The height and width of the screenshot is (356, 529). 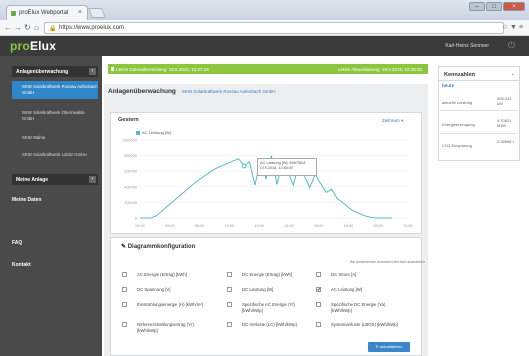 I want to click on option-label: Systemverluste (LBOS) [kWh/kWp], so click(x=366, y=325).